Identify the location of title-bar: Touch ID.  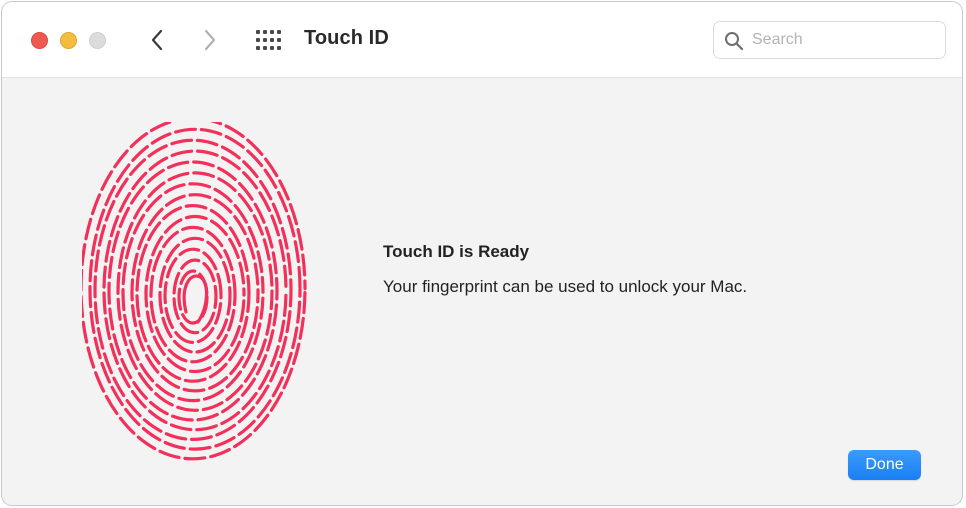
(482, 40).